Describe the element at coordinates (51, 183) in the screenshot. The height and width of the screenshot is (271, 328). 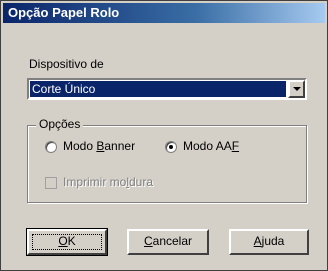
I see `frame-checkbox` at that location.